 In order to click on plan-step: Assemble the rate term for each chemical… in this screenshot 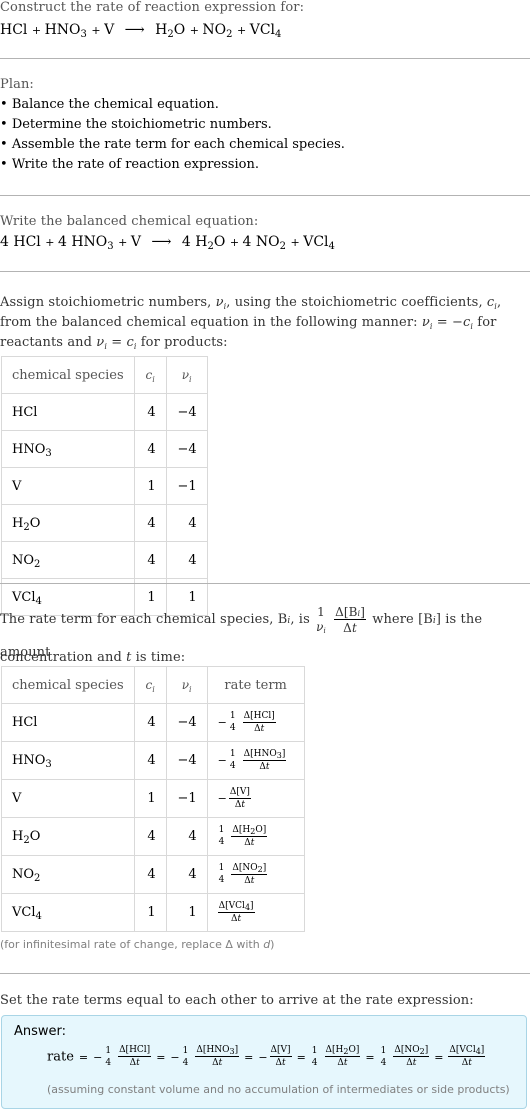, I will do `click(265, 145)`.